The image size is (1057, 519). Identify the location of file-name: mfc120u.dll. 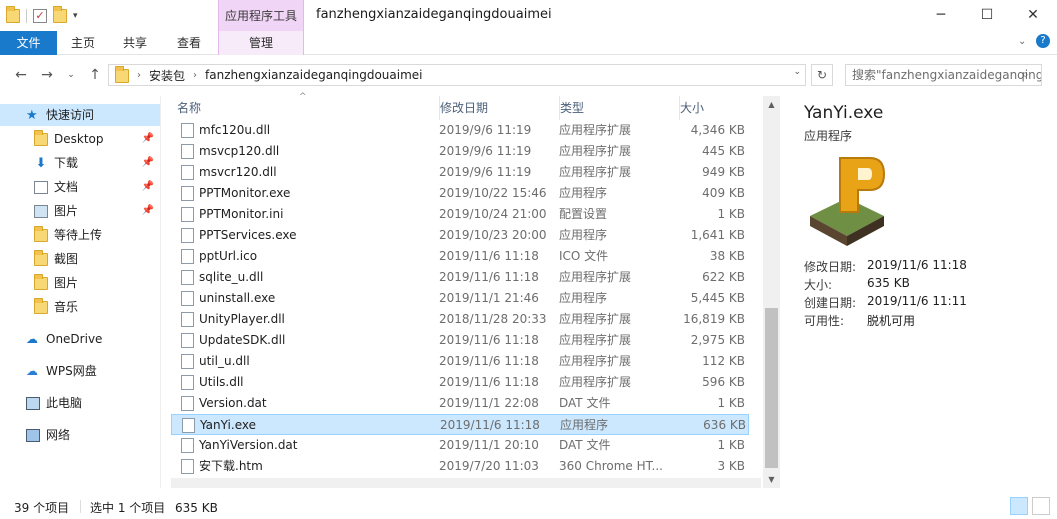
(235, 130).